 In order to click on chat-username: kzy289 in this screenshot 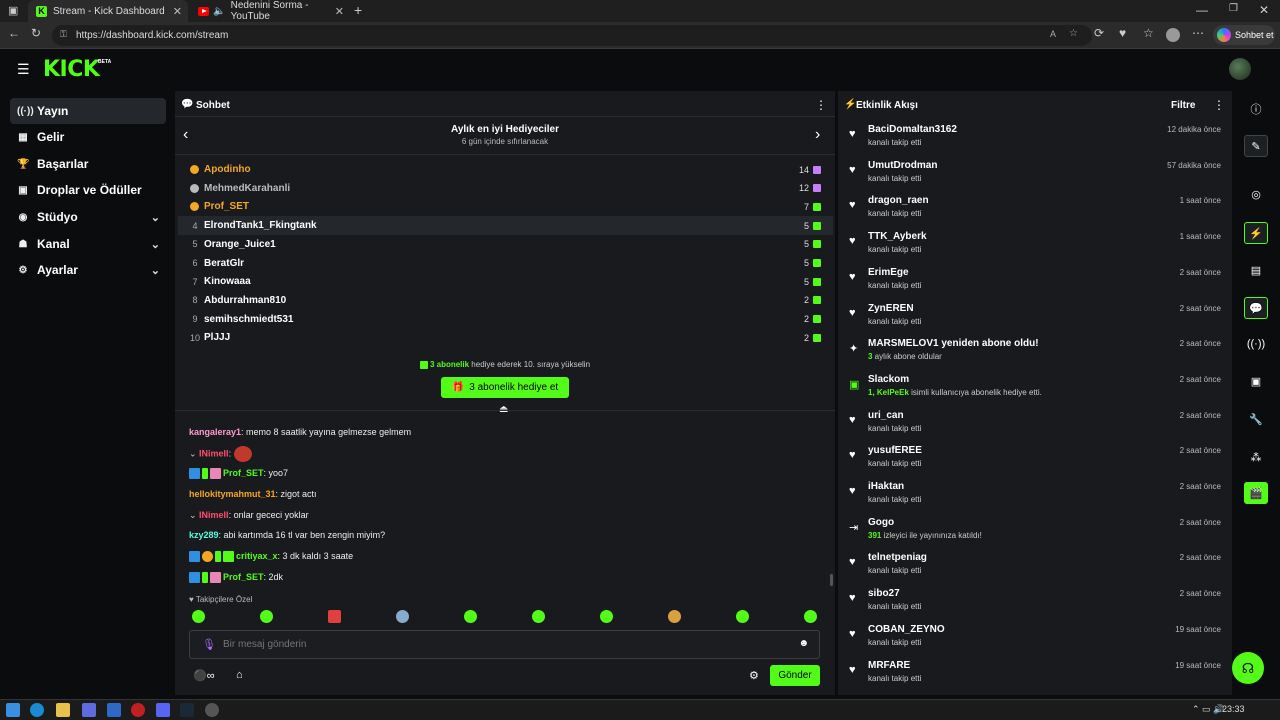, I will do `click(204, 535)`.